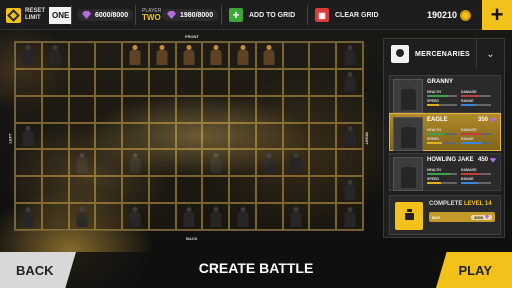  Describe the element at coordinates (39, 15) in the screenshot. I see `reset-limit-button: RESET LIMIT ONE` at that location.